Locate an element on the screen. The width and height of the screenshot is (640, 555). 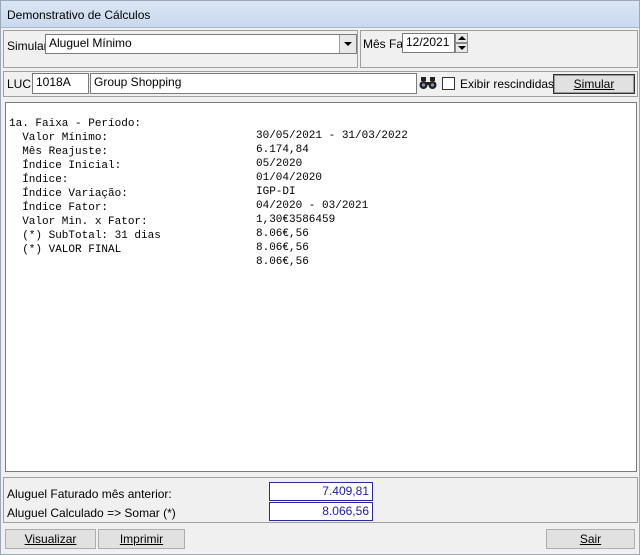
report-value: 04/2020 - 03/2021 is located at coordinates (312, 206).